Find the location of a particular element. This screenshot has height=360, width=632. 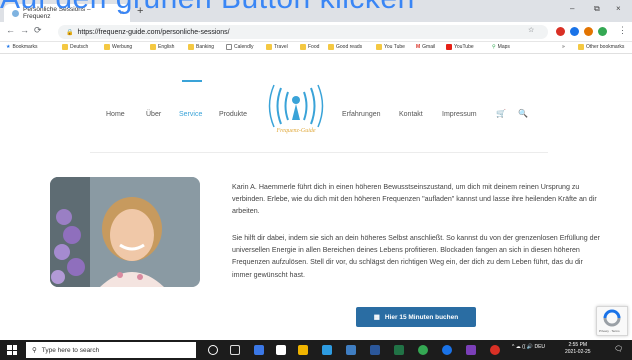

bookmark-item: Calendly is located at coordinates (239, 47).